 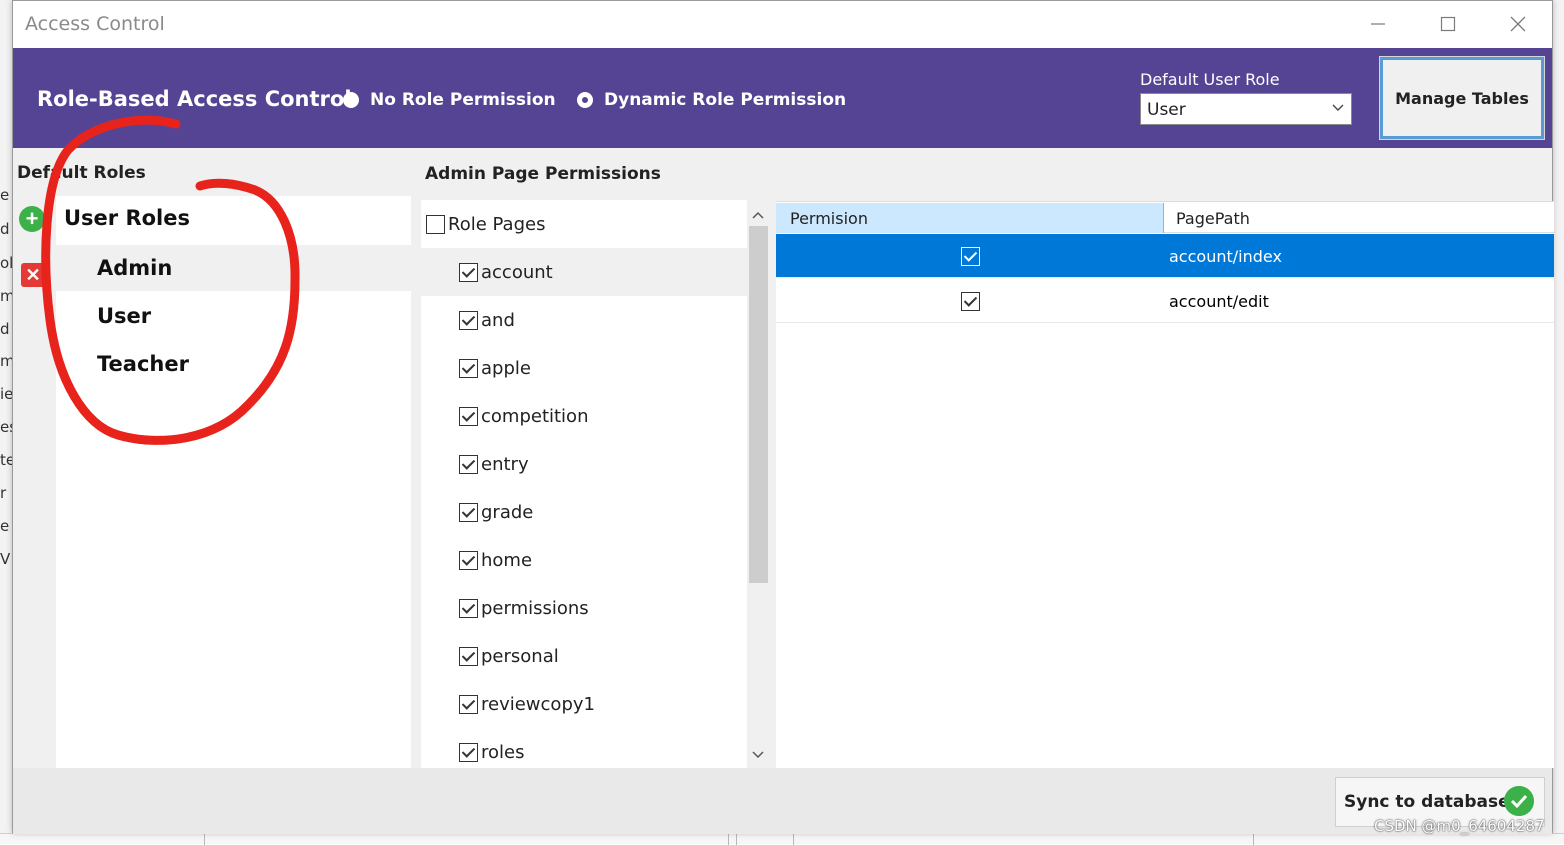 I want to click on footer-bar: Sync to database, so click(x=782, y=801).